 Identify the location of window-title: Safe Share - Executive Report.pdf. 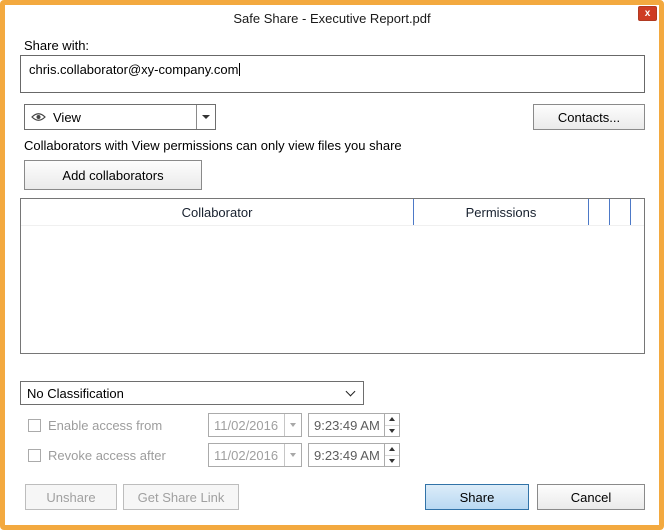
(332, 18).